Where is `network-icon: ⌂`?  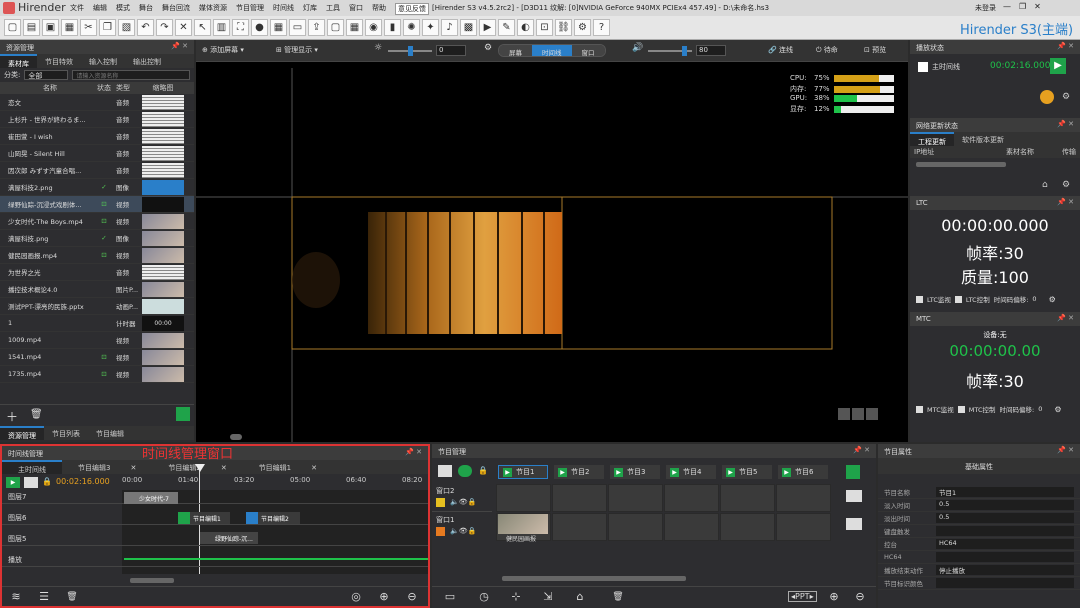
network-icon: ⌂ is located at coordinates (1045, 185).